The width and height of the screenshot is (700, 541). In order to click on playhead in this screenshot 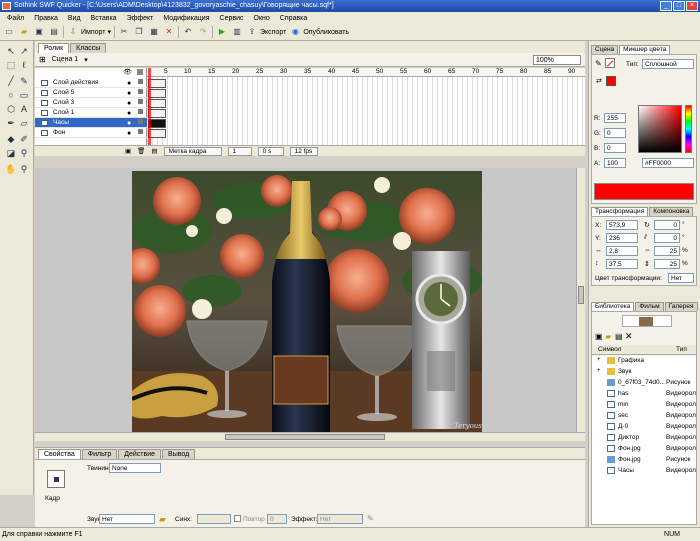, I will do `click(149, 112)`.